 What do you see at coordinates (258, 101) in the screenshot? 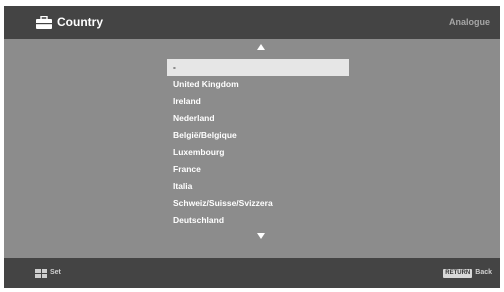
I see `list-item: Ireland` at bounding box center [258, 101].